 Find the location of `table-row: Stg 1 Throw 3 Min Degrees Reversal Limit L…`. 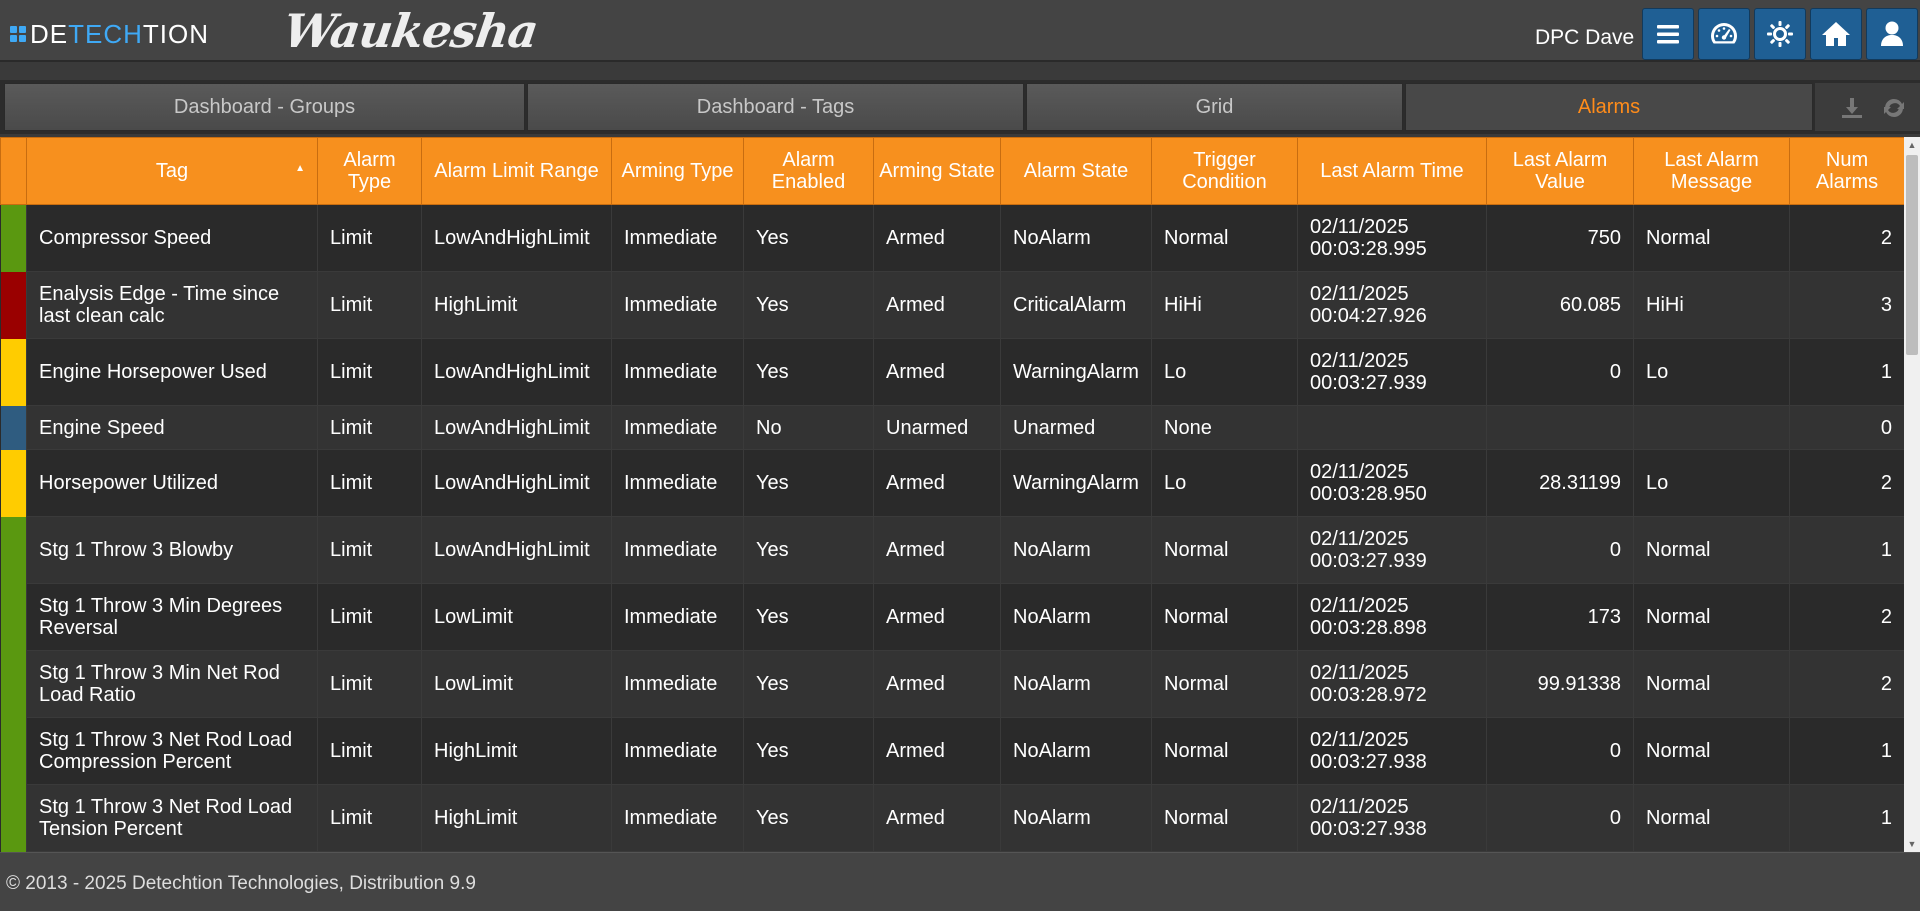

table-row: Stg 1 Throw 3 Min Degrees Reversal Limit L… is located at coordinates (952, 617).